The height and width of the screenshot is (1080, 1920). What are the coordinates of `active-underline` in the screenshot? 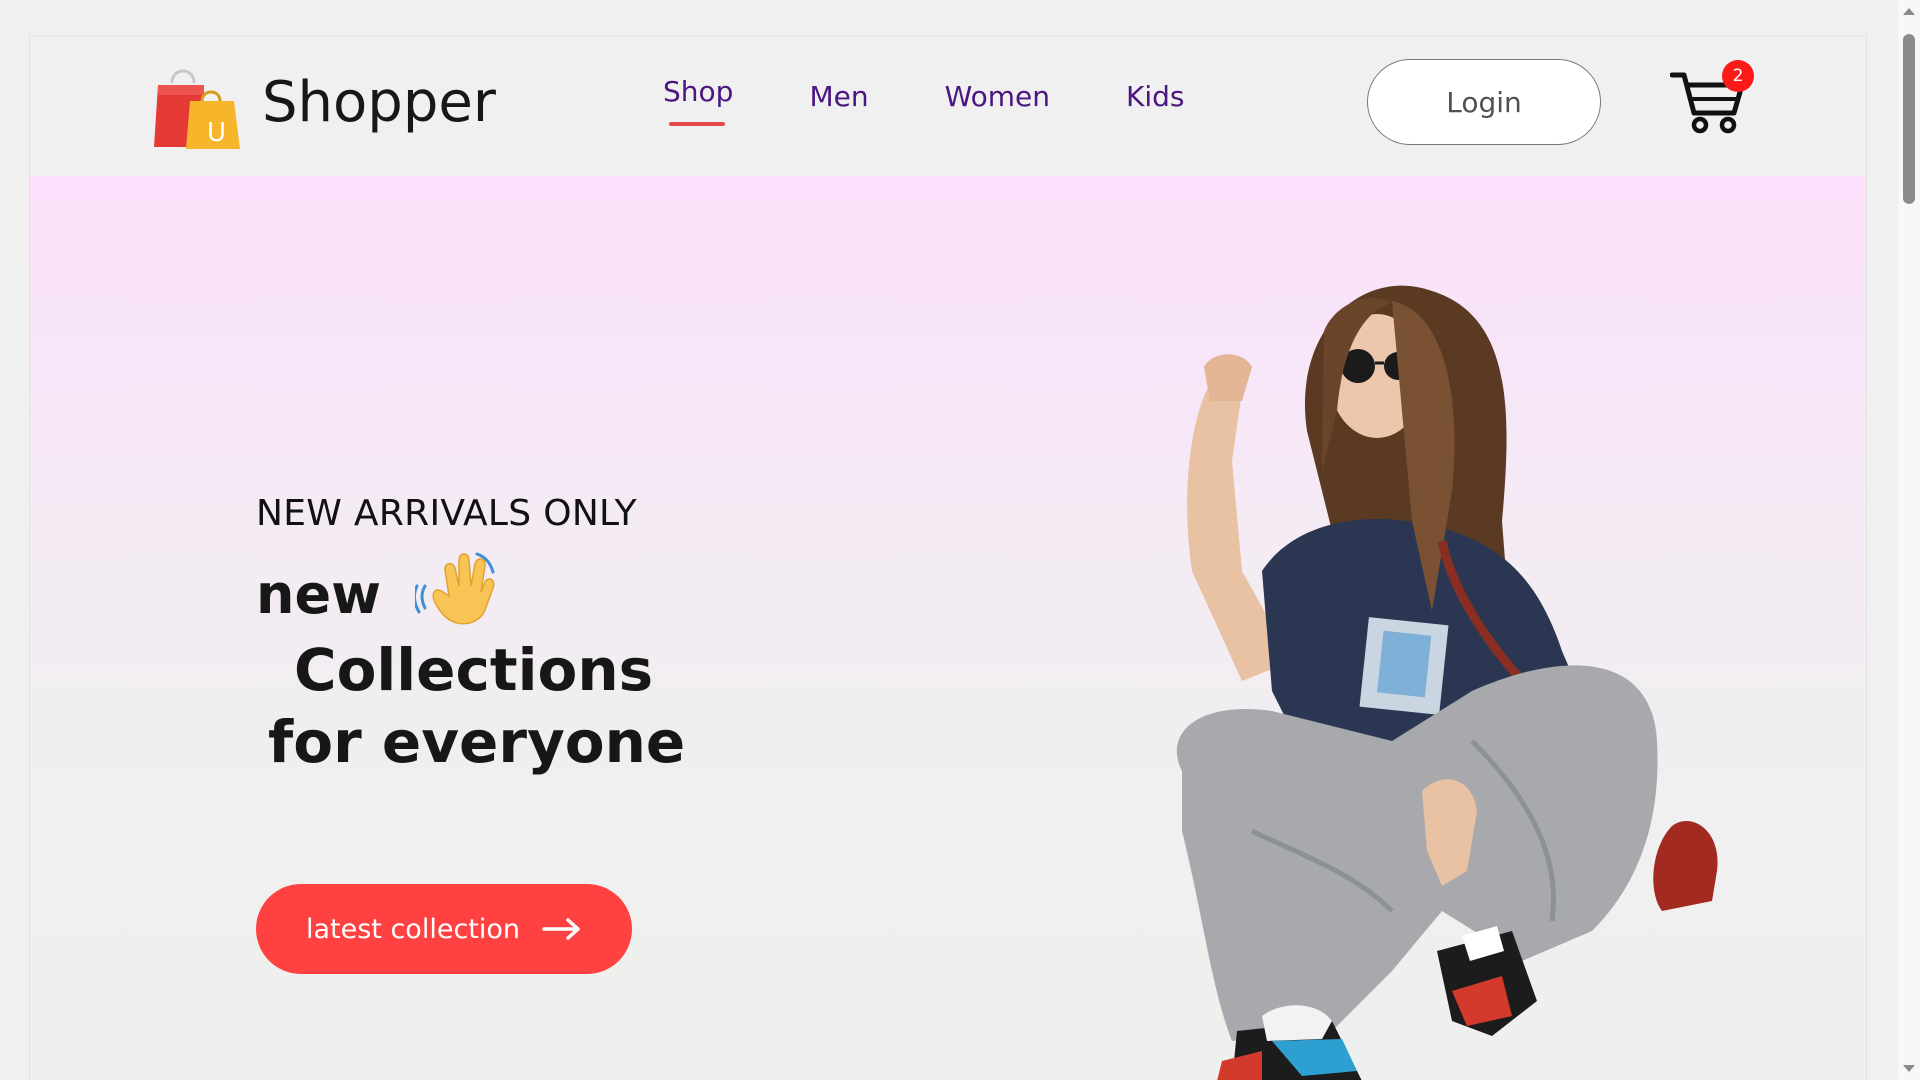 It's located at (697, 124).